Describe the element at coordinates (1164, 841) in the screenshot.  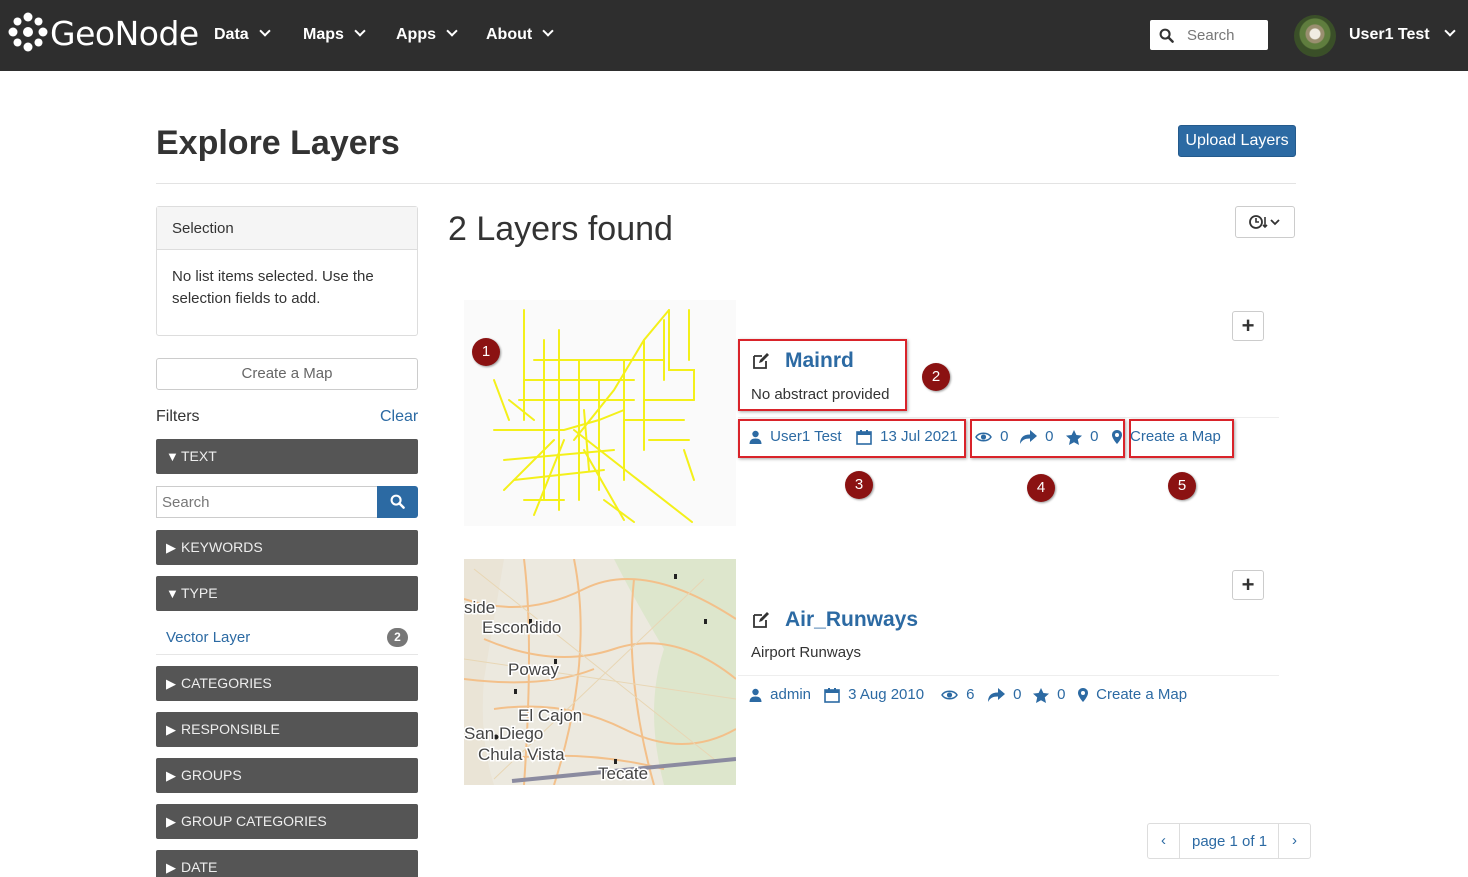
I see `prev-page-button: ‹` at that location.